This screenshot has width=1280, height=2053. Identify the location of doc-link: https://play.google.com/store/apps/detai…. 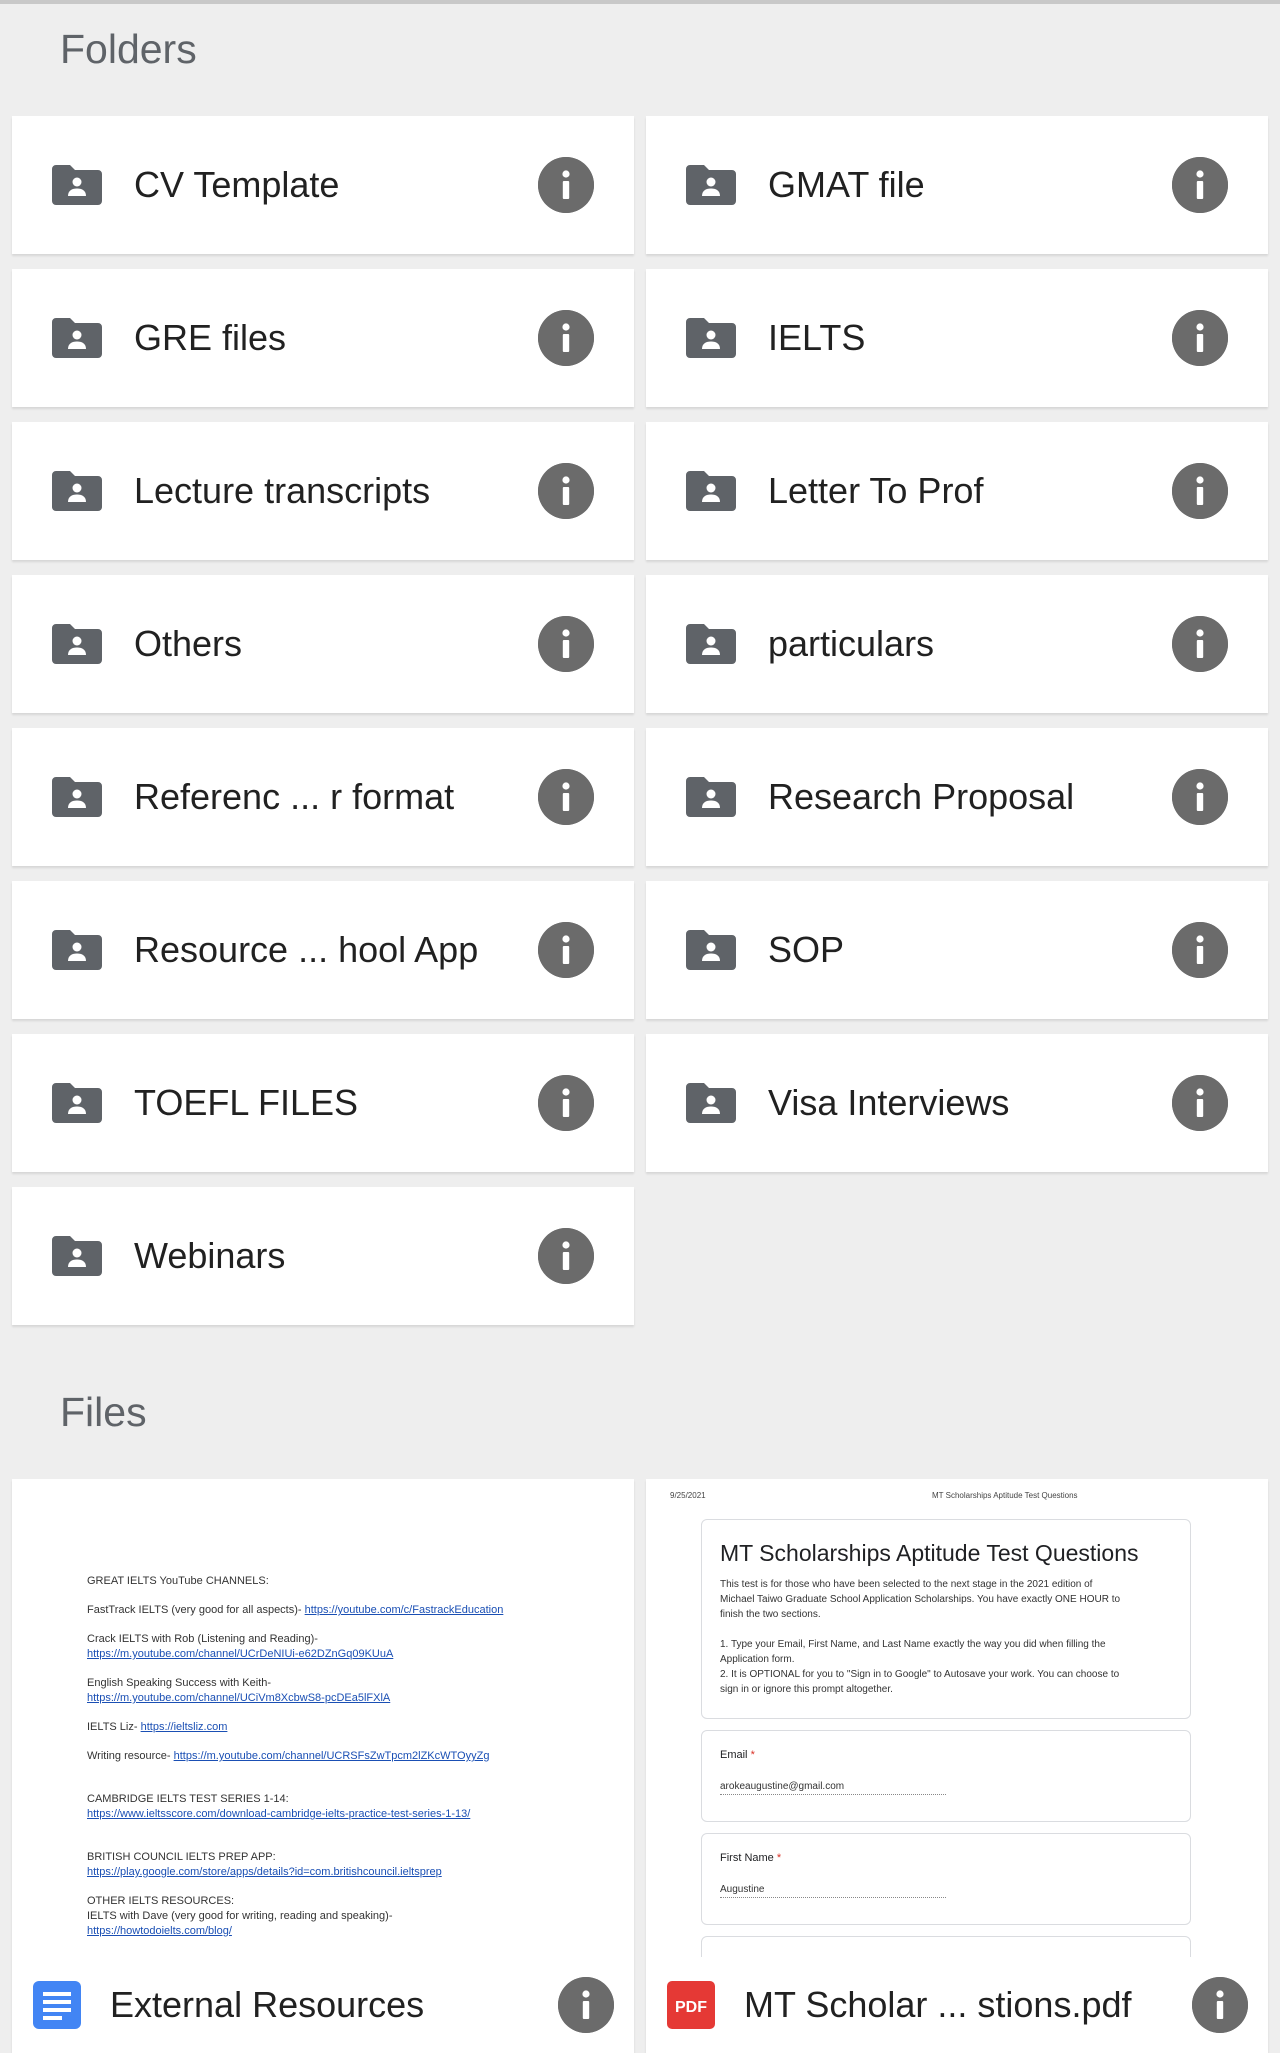
(264, 1872).